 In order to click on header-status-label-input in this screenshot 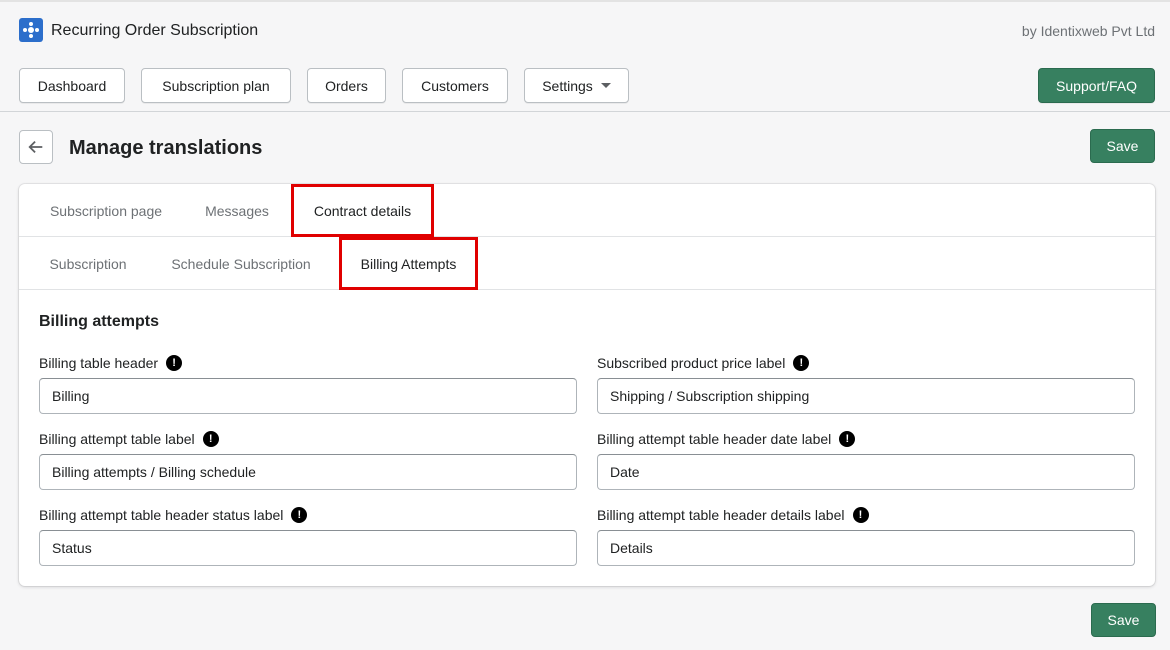, I will do `click(308, 548)`.